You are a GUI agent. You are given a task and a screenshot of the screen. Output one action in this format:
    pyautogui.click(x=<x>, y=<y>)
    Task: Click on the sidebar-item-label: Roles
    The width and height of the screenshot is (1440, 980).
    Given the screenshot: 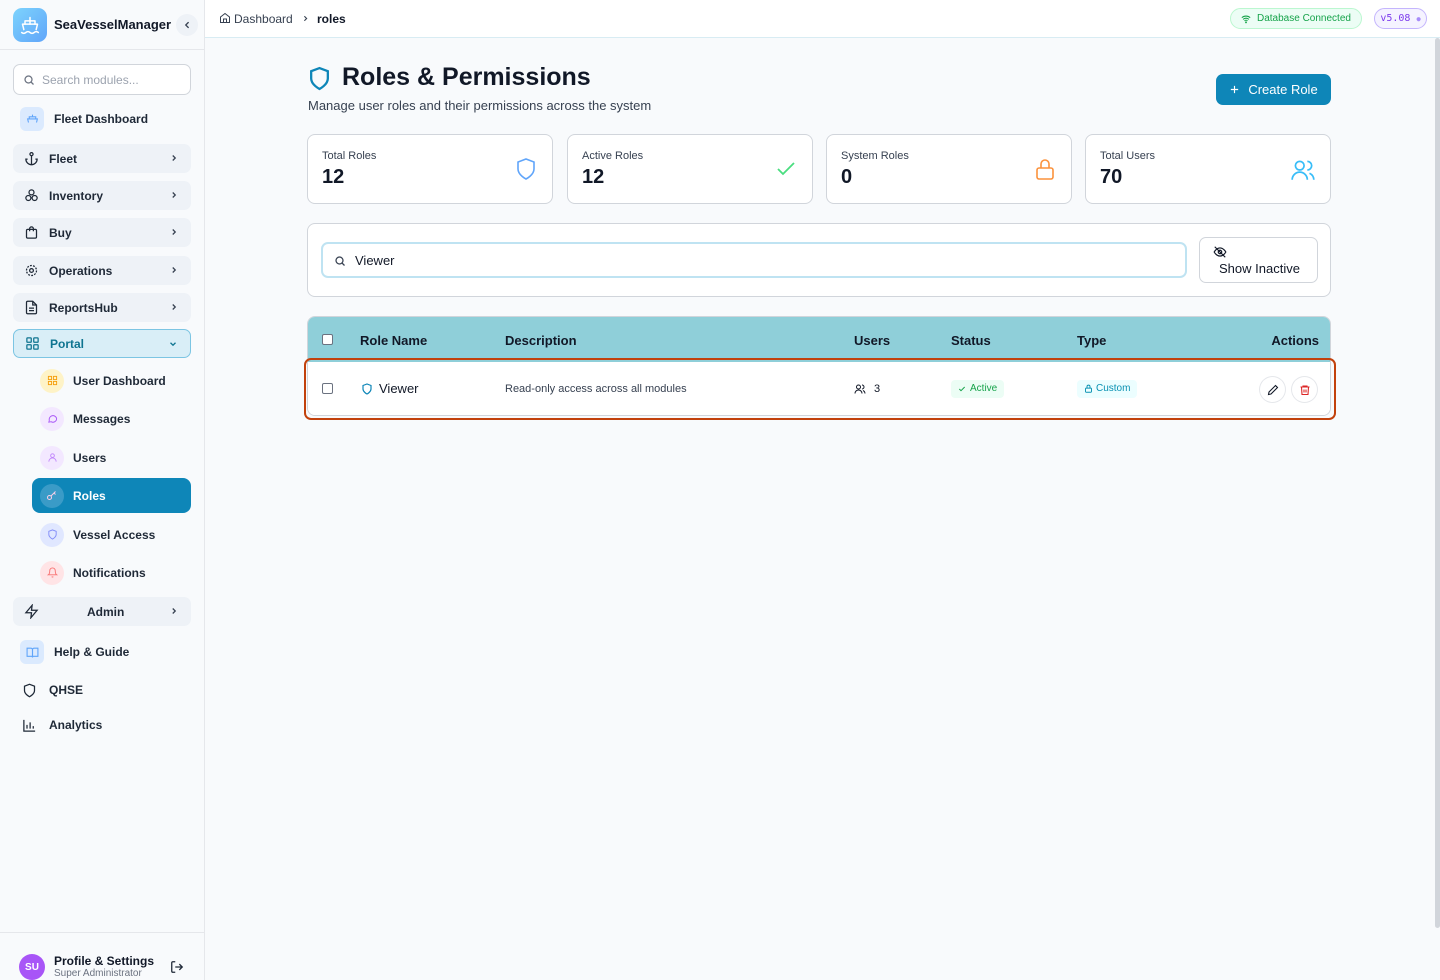 What is the action you would take?
    pyautogui.click(x=89, y=495)
    